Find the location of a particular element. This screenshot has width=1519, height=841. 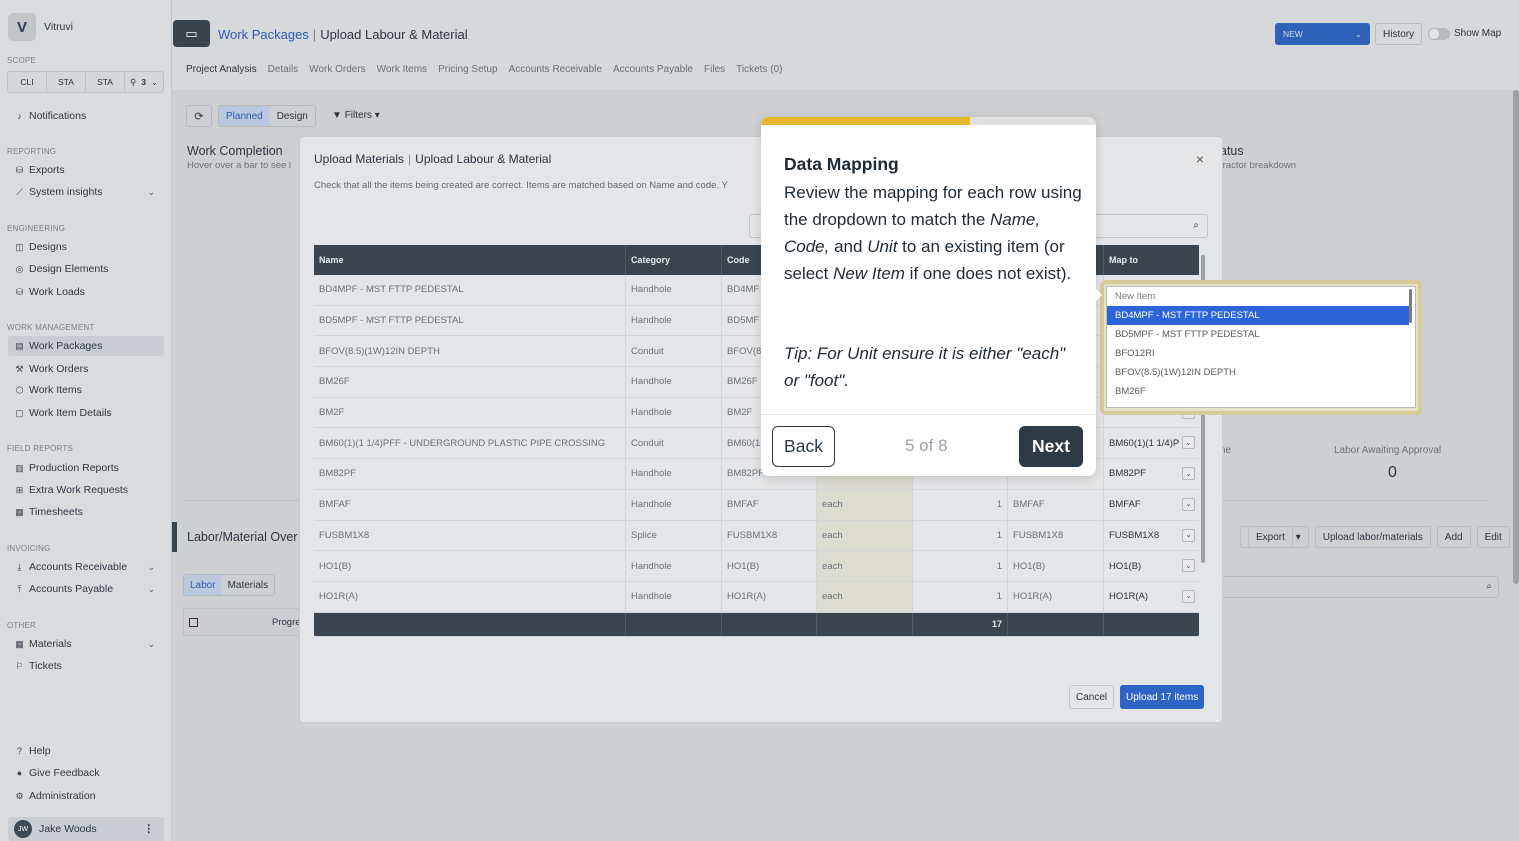

cell-map-to: BM82PF ⌄ is located at coordinates (1151, 474).